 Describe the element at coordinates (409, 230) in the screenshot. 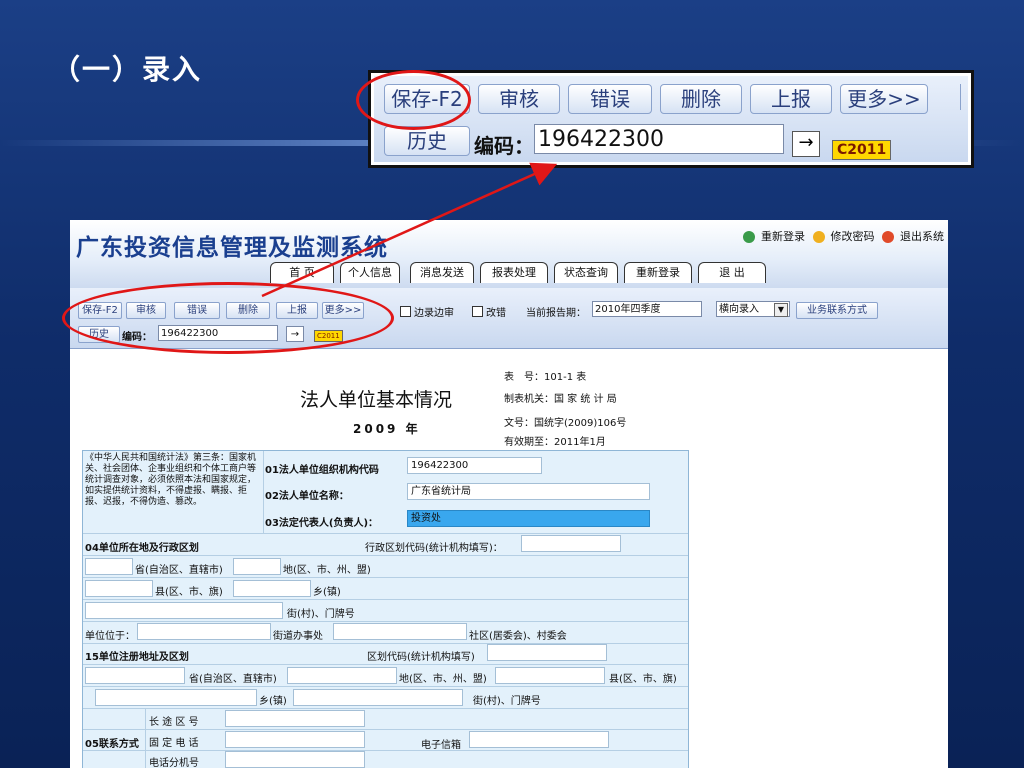

I see `annotation-arrow` at that location.